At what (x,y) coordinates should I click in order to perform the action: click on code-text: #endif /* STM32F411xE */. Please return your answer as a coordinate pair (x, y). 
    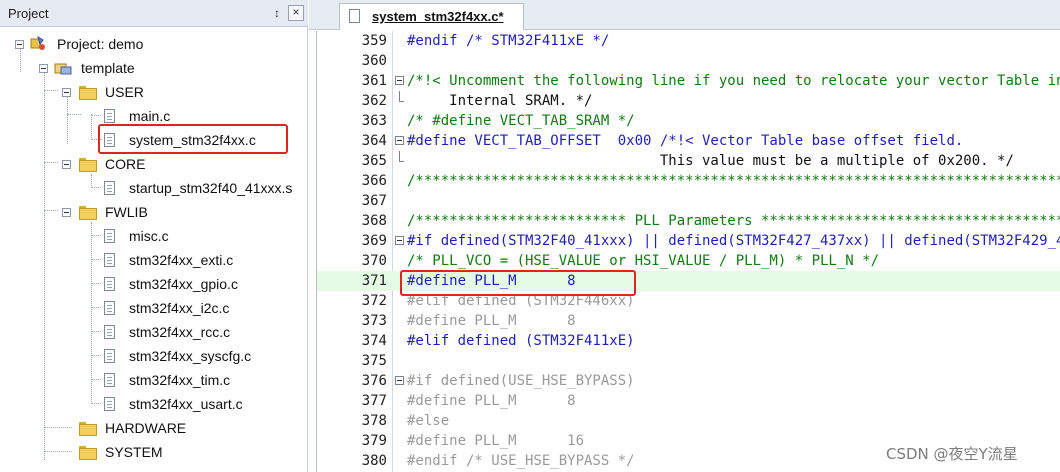
    Looking at the image, I should click on (508, 41).